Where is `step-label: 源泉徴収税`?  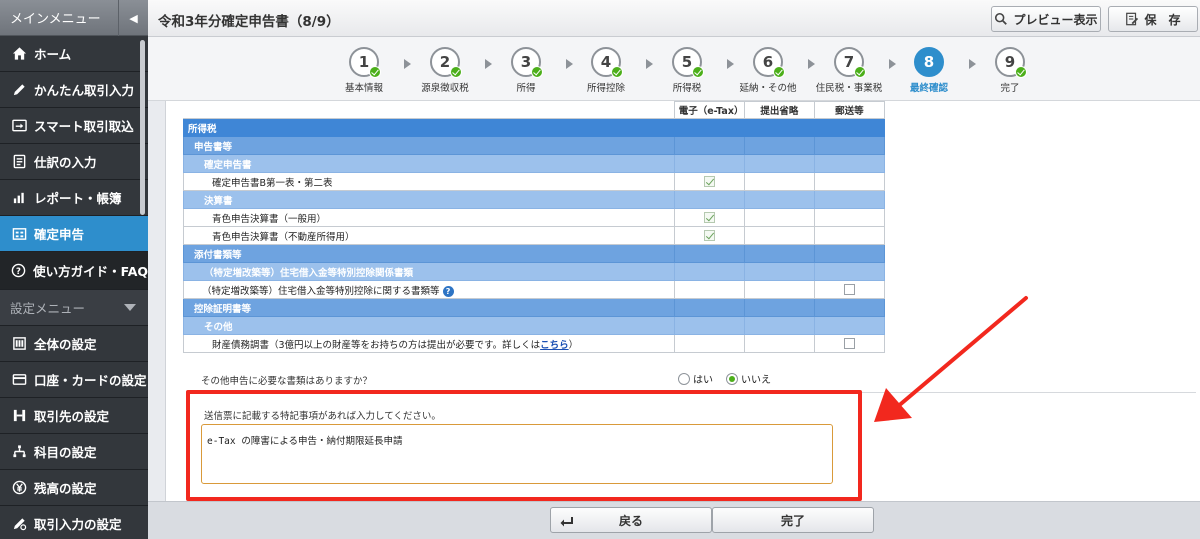
step-label: 源泉徴収税 is located at coordinates (445, 88).